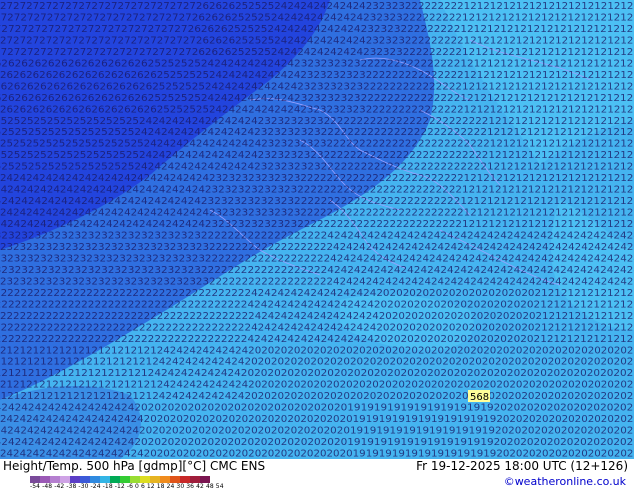  What do you see at coordinates (479, 397) in the screenshot?
I see `contour-marker-568: 568` at bounding box center [479, 397].